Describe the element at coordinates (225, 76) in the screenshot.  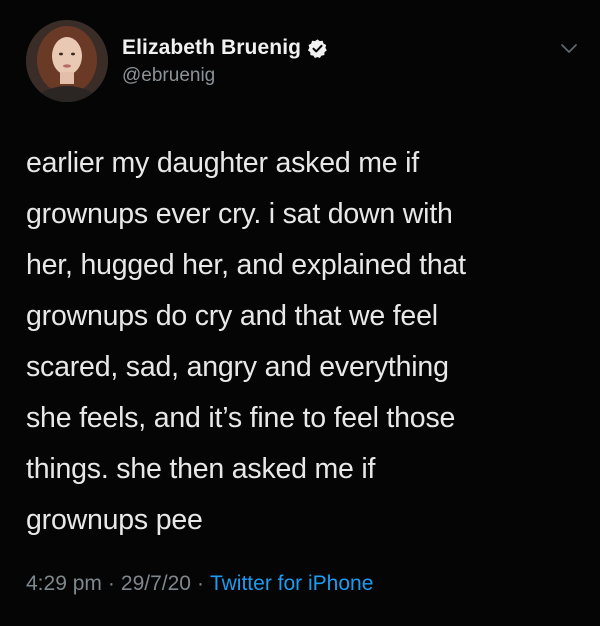
I see `handle: @ebruenig` at that location.